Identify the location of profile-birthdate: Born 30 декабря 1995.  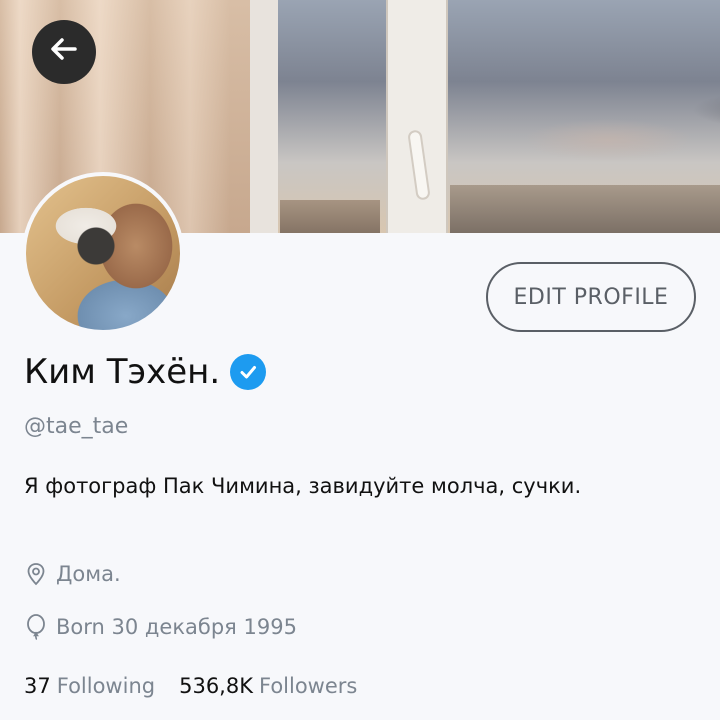
(160, 627).